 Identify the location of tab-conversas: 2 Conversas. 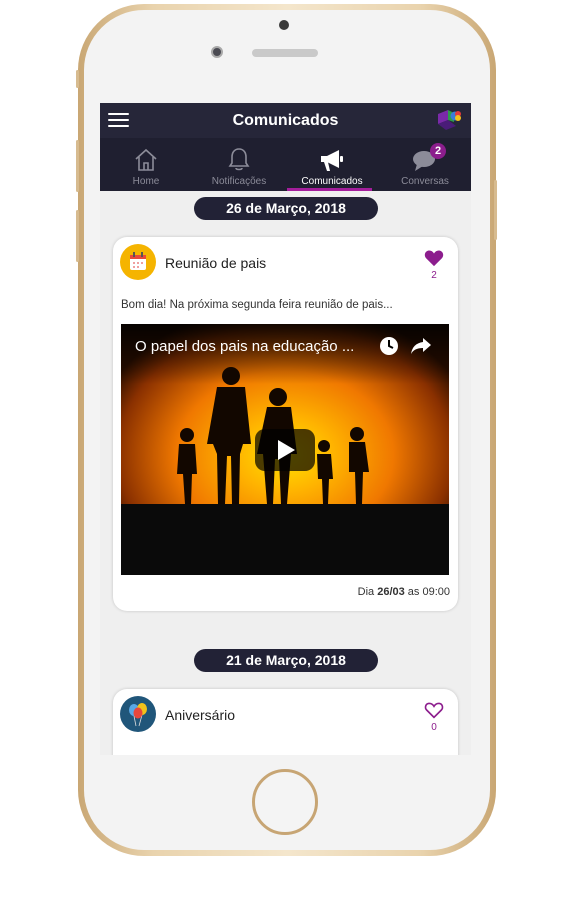
(425, 164).